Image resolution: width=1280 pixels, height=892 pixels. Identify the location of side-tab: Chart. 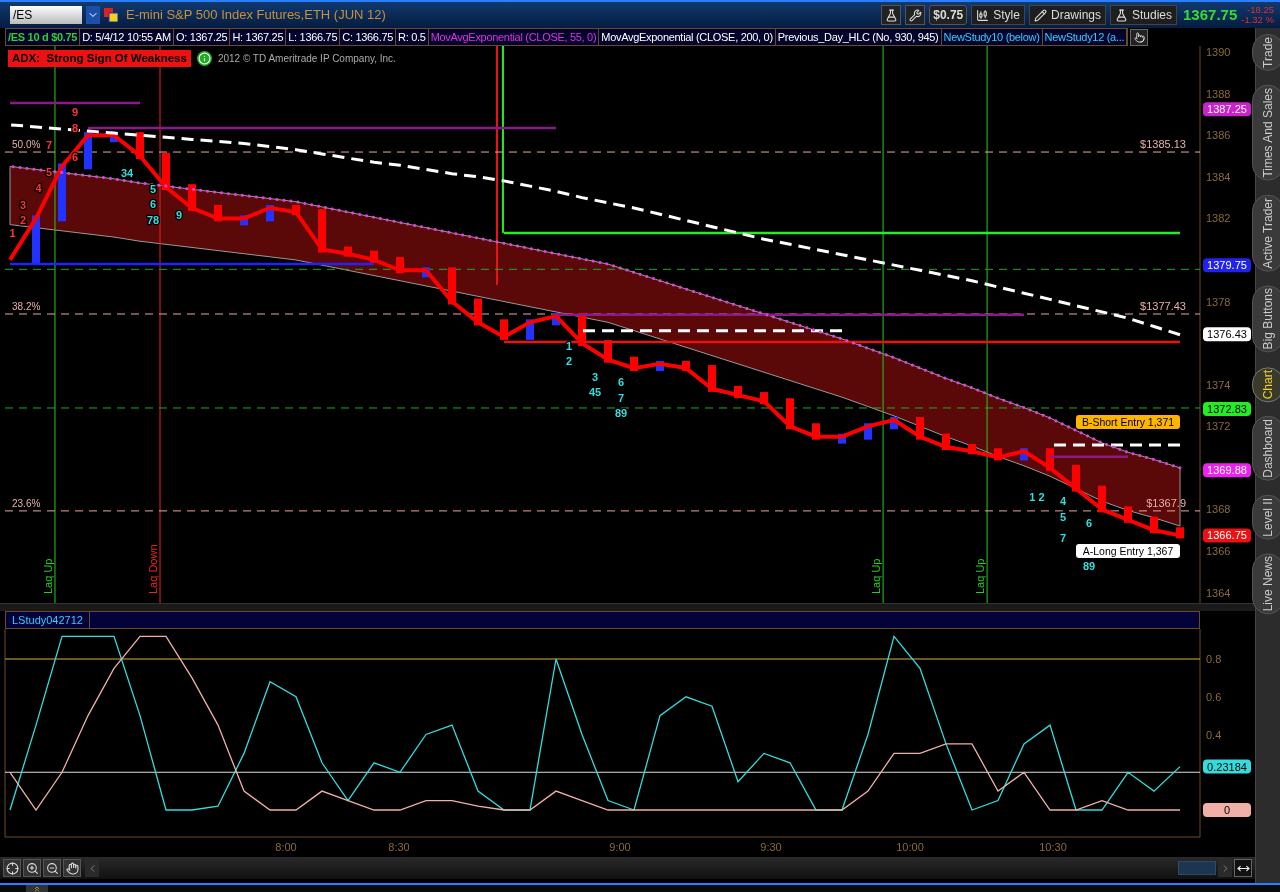
(1266, 384).